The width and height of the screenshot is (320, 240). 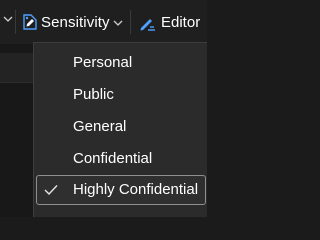 I want to click on menu-item-label: Highly Confidential, so click(x=136, y=189).